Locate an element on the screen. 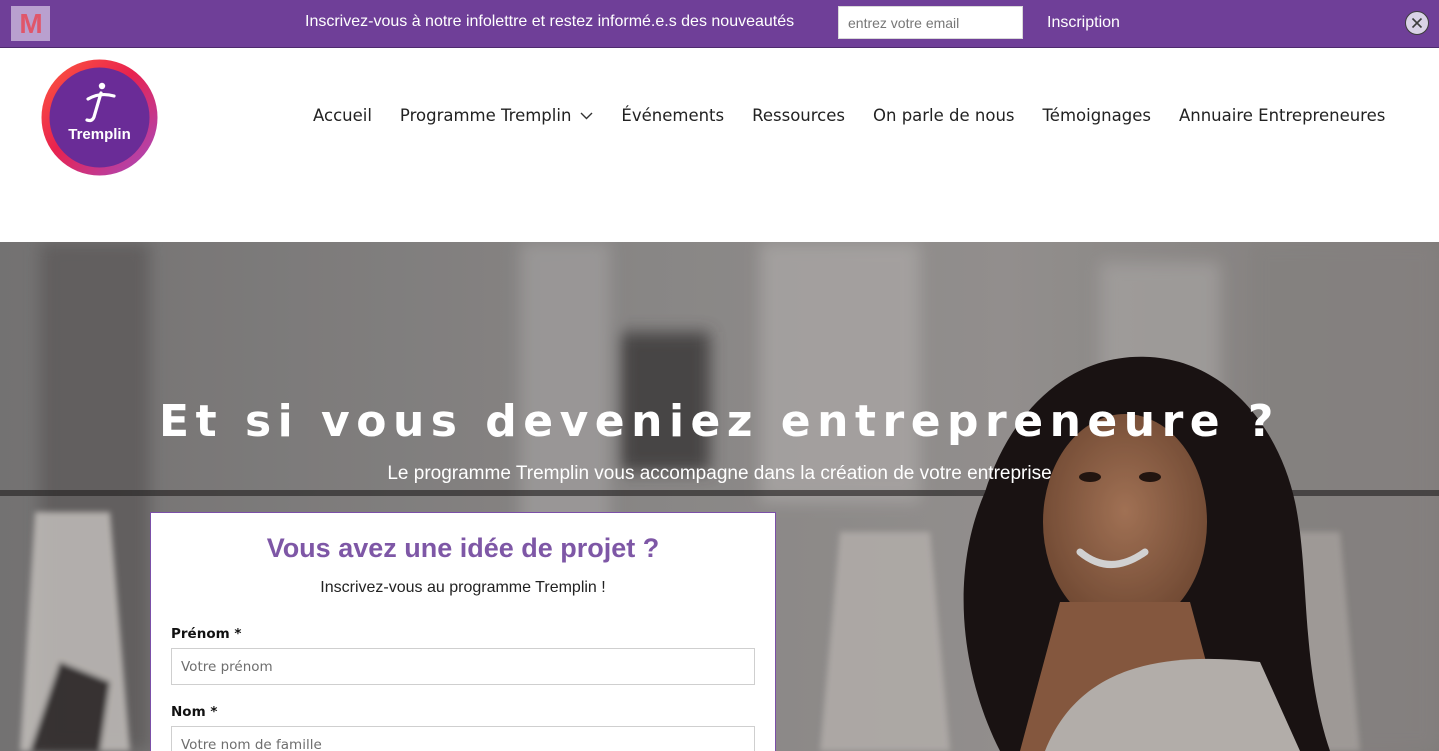  hero-title: Et si vous deveniez entrepreneure ? is located at coordinates (719, 421).